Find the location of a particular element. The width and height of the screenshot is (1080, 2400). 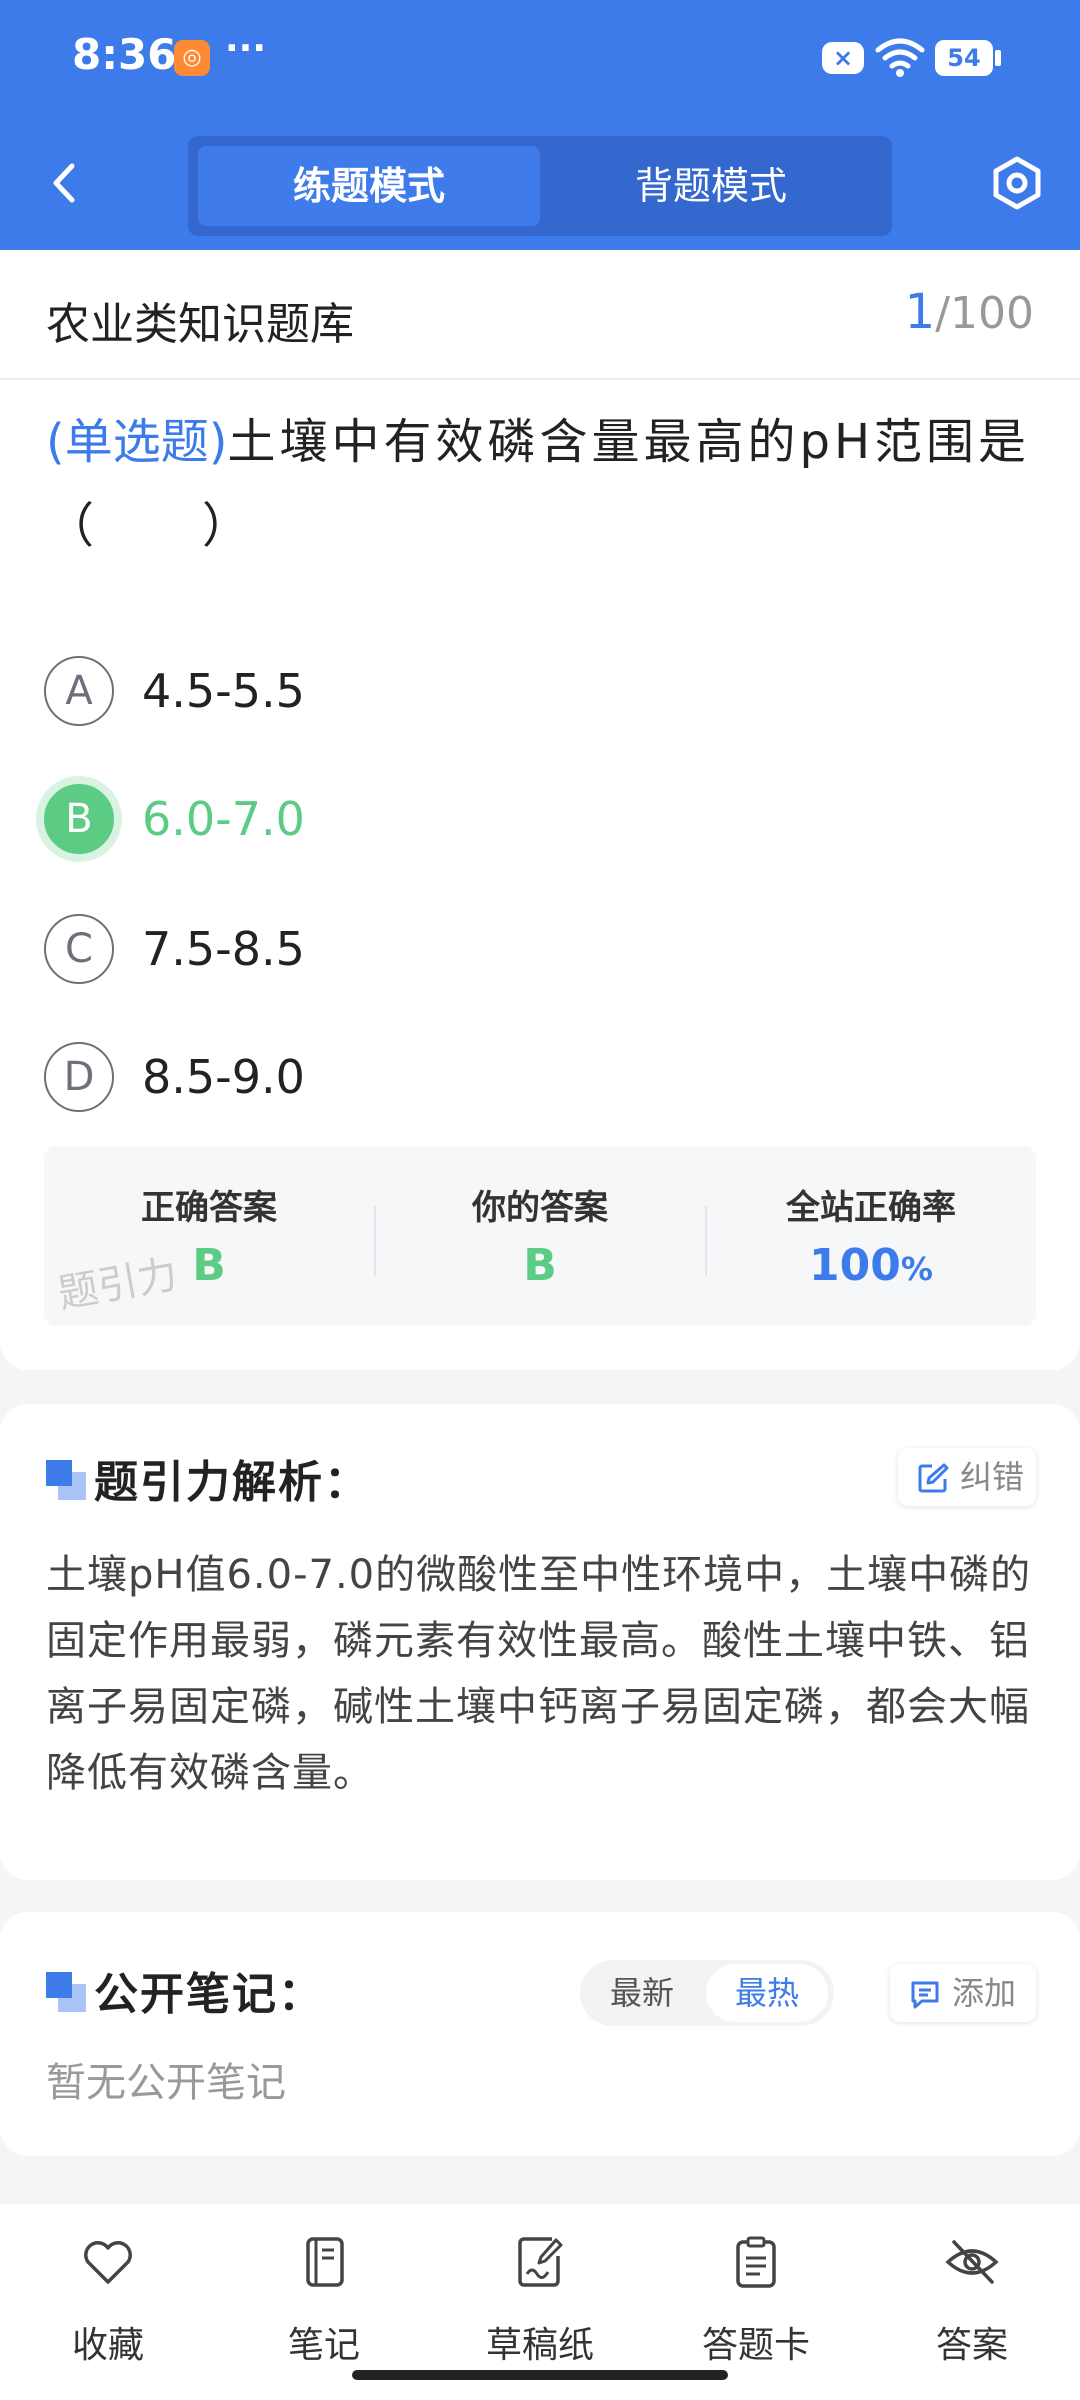

question-bank-title: 农业类知识题库 is located at coordinates (200, 324).